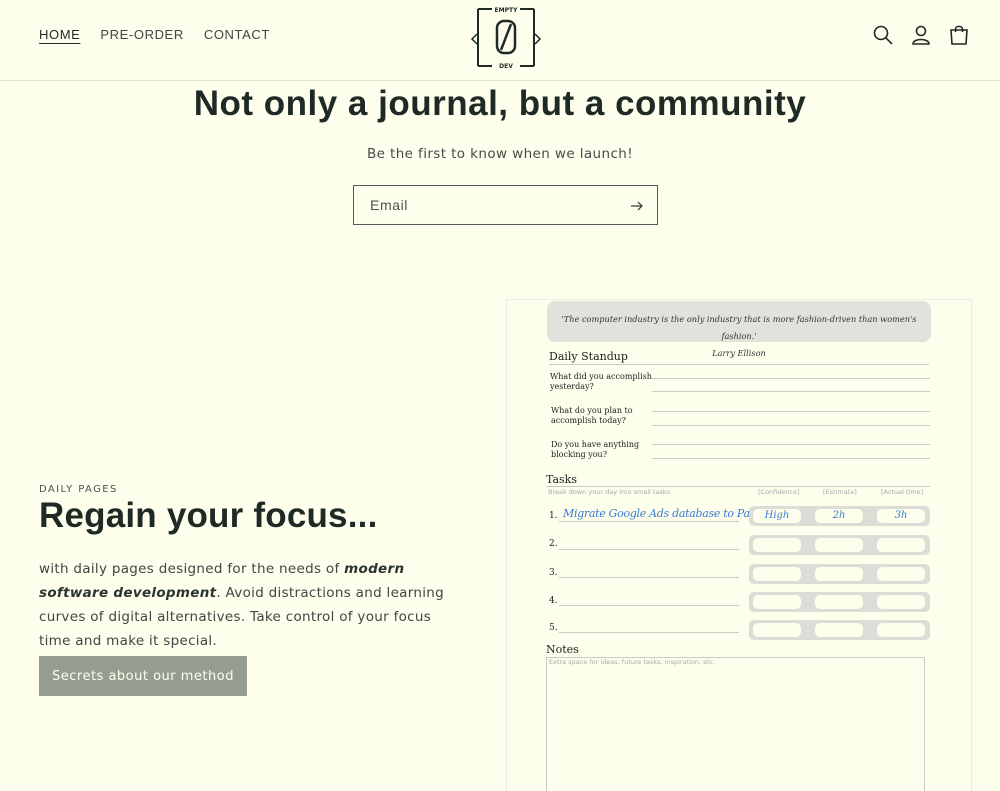 The image size is (1000, 791). Describe the element at coordinates (735, 724) in the screenshot. I see `notes-box` at that location.